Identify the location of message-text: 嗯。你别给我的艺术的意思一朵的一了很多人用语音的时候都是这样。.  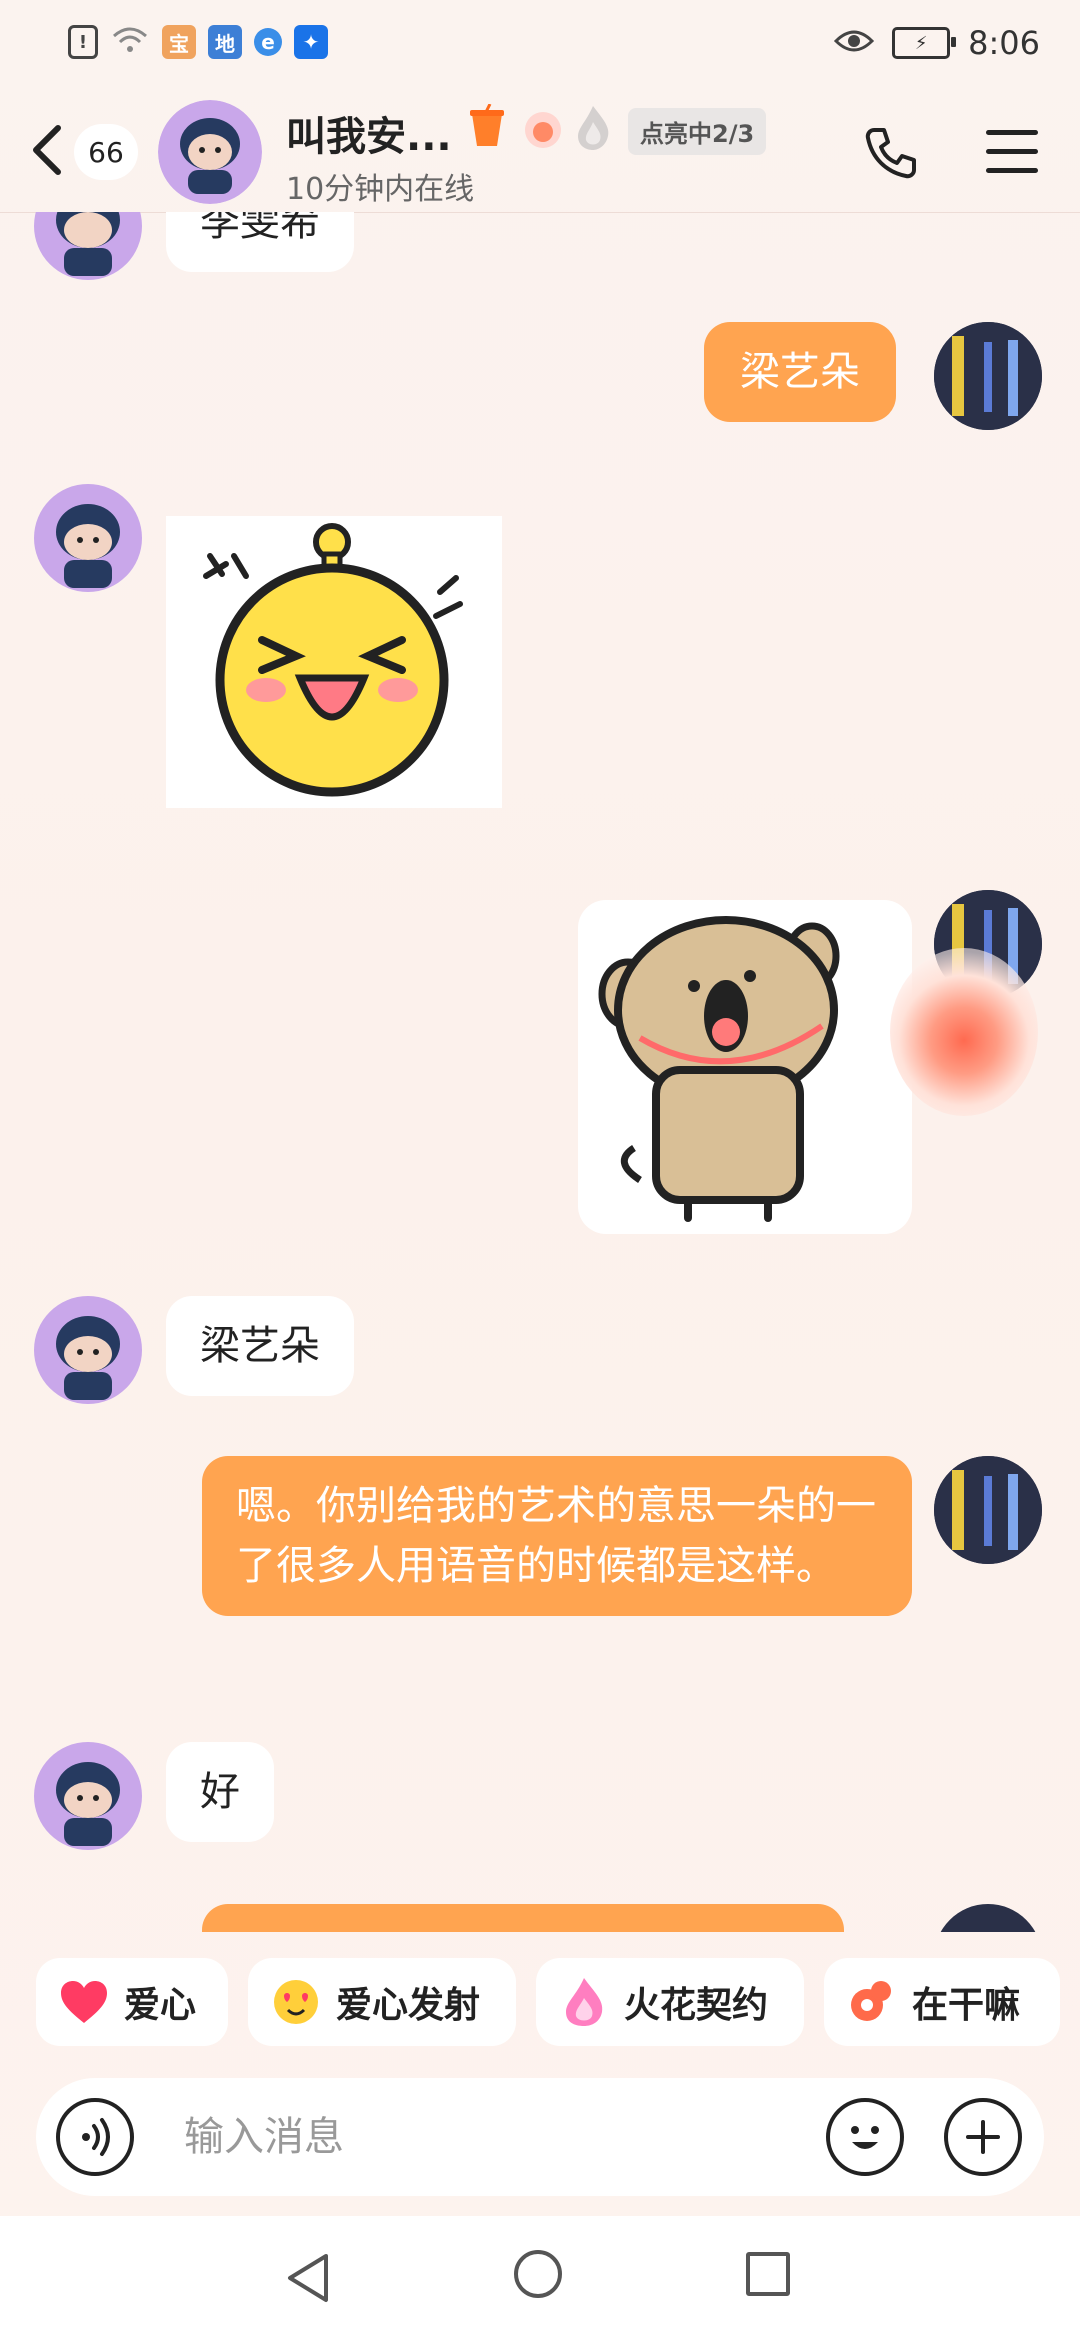
(556, 1536).